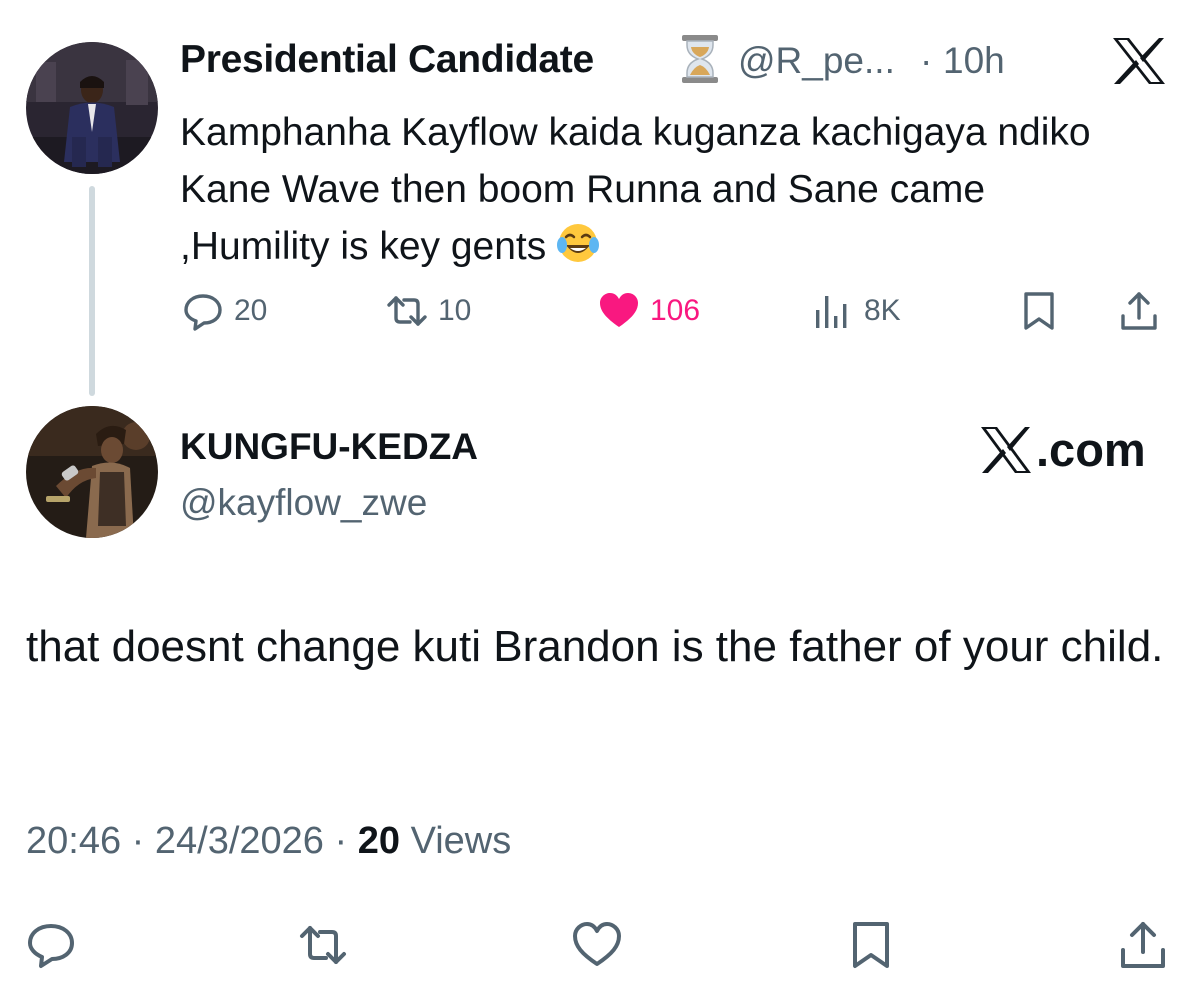  What do you see at coordinates (597, 945) in the screenshot?
I see `heart-icon` at bounding box center [597, 945].